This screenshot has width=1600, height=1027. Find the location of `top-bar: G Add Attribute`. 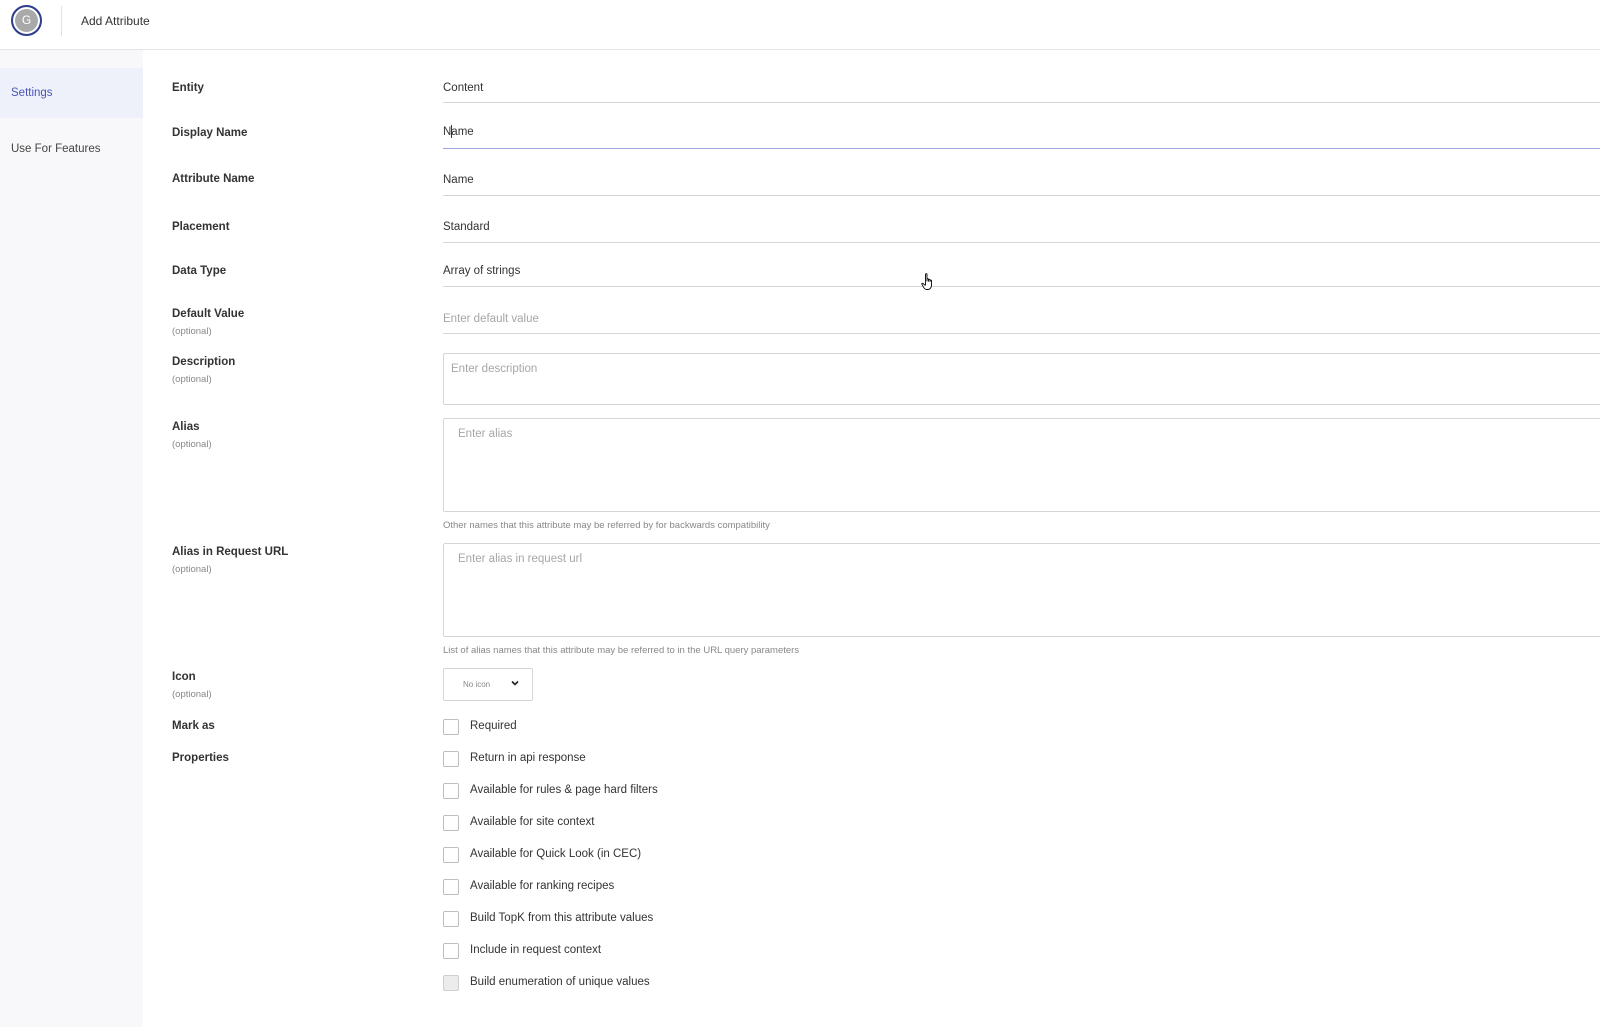

top-bar: G Add Attribute is located at coordinates (800, 25).